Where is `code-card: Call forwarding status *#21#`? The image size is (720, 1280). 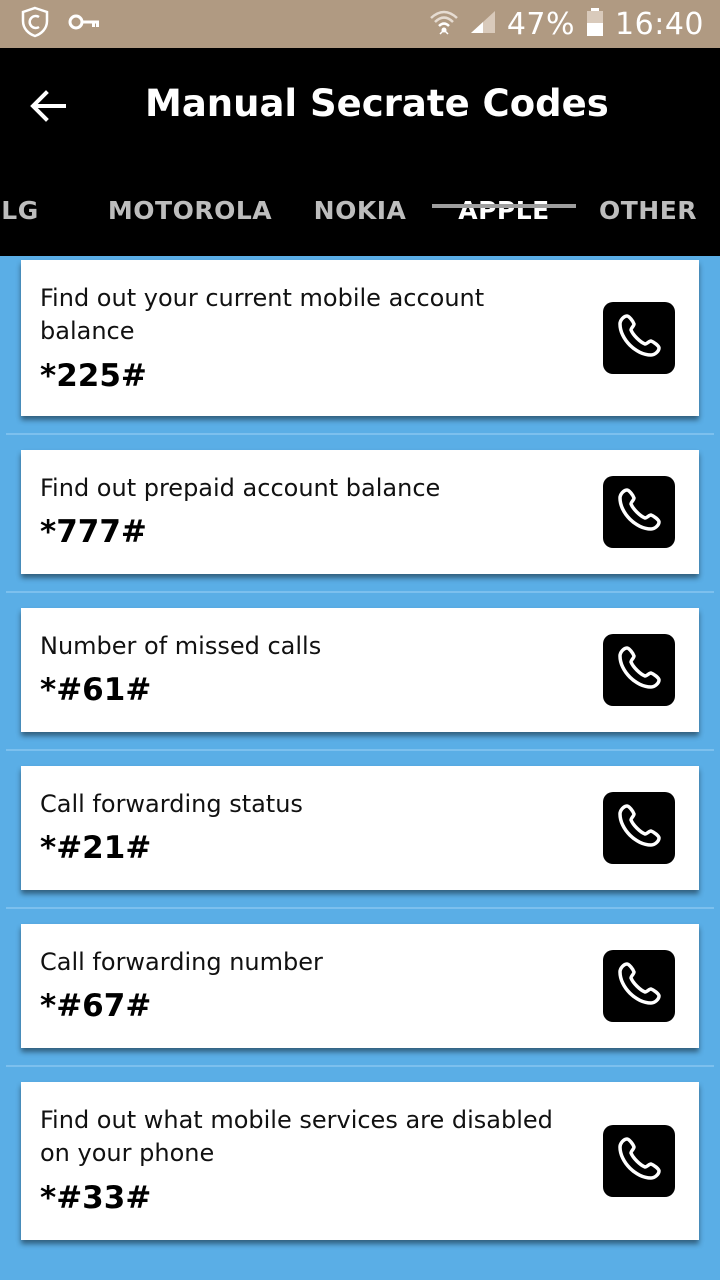
code-card: Call forwarding status *#21# is located at coordinates (360, 828).